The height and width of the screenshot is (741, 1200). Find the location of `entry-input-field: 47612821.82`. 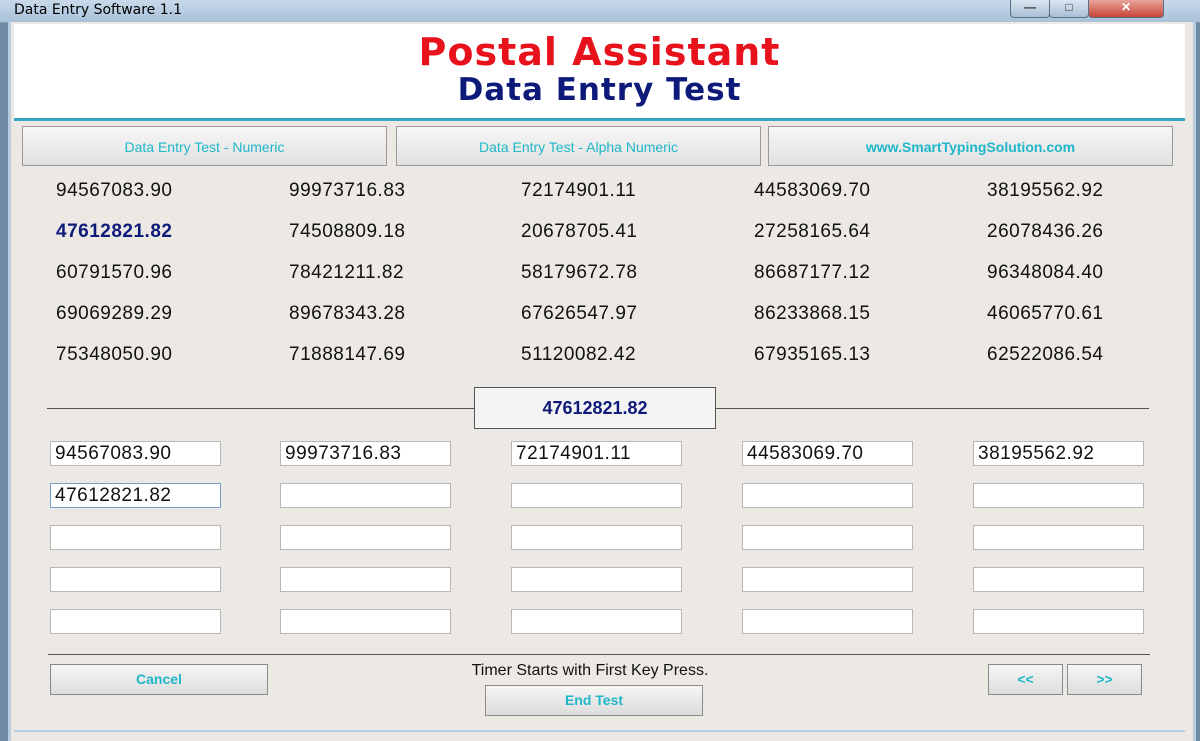

entry-input-field: 47612821.82 is located at coordinates (135, 495).